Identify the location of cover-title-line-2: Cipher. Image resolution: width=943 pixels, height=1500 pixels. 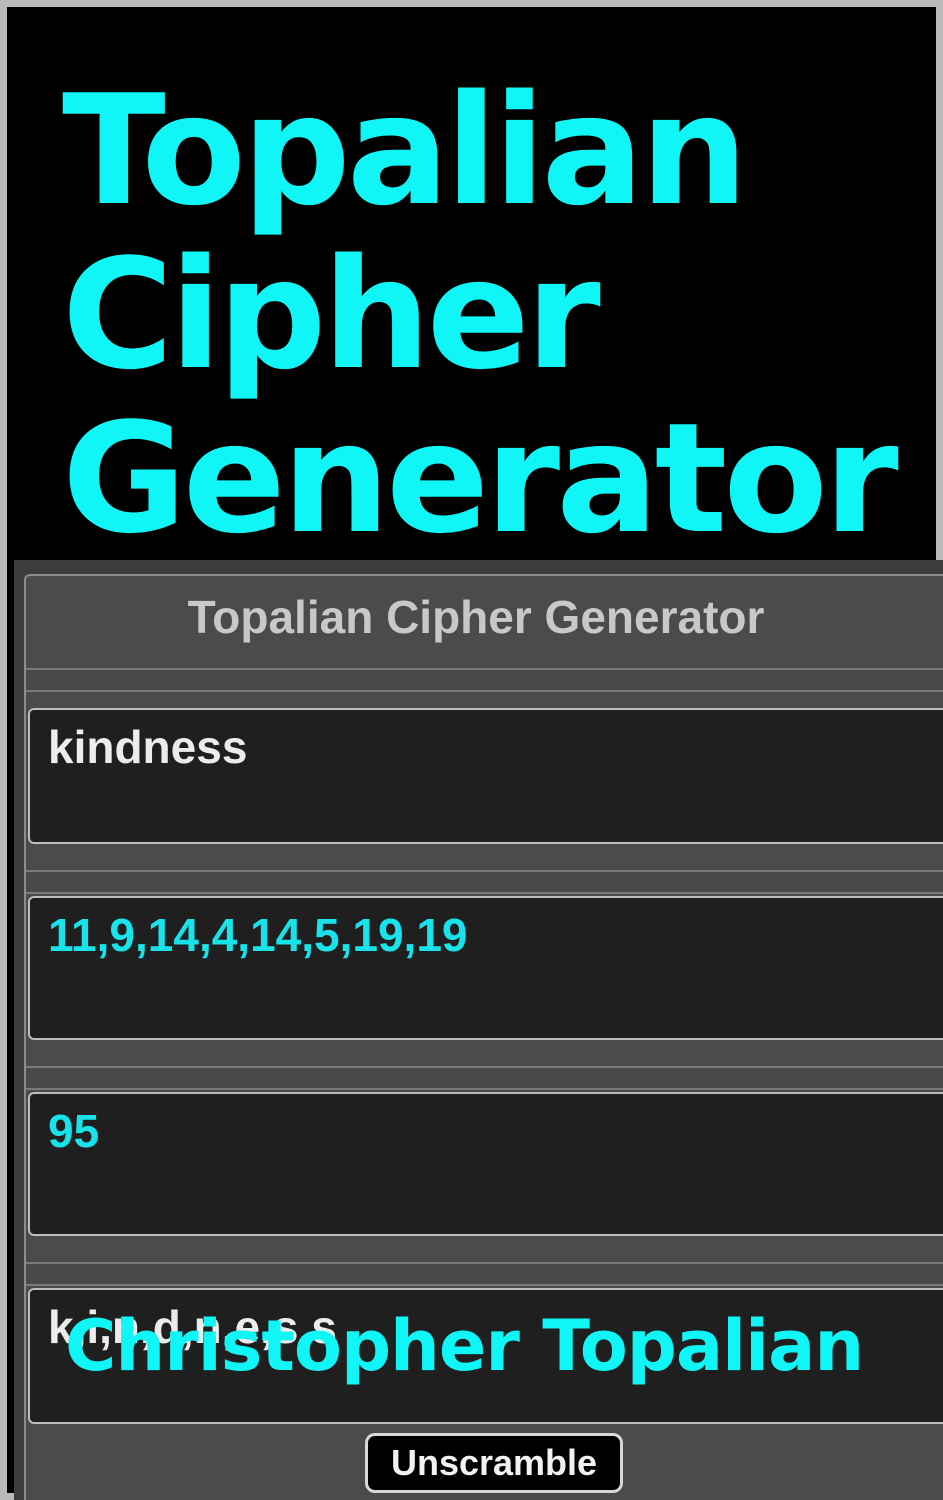
(331, 314).